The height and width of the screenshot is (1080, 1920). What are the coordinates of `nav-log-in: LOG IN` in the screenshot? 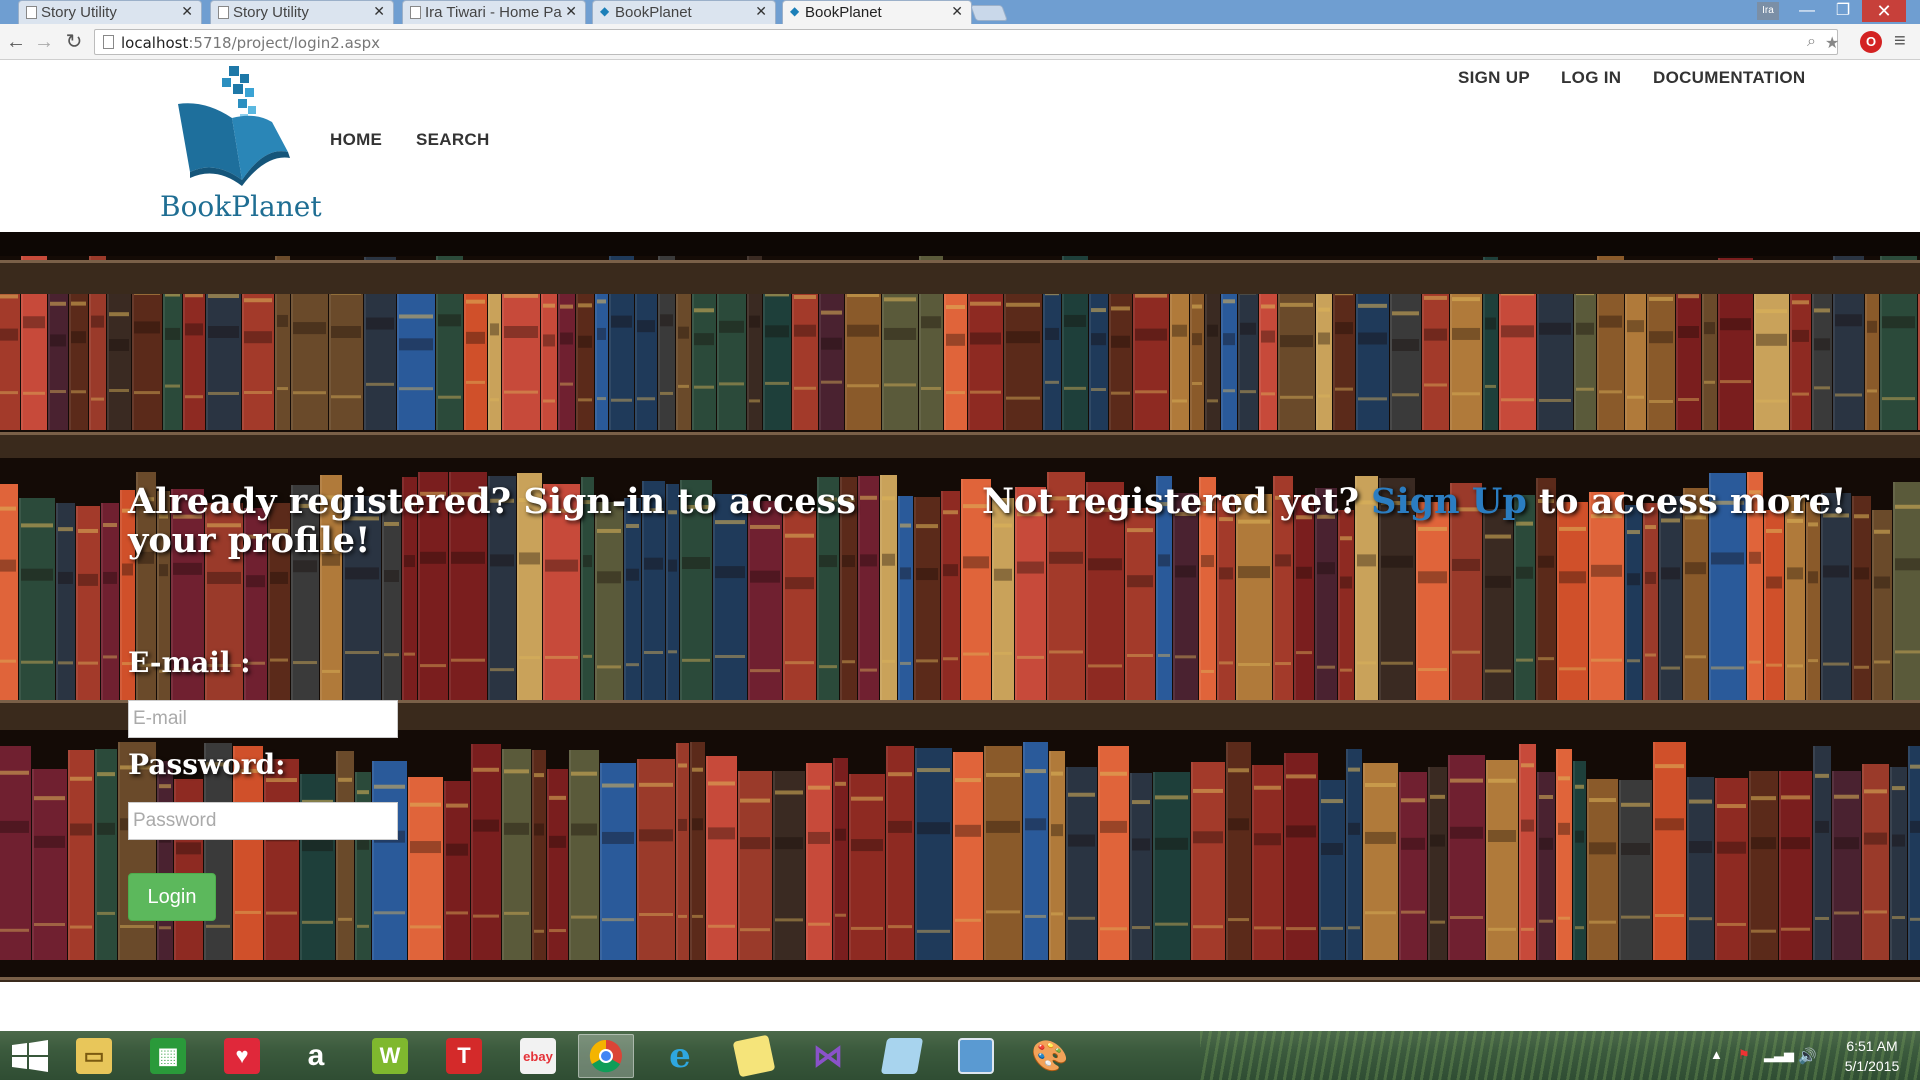 It's located at (1591, 78).